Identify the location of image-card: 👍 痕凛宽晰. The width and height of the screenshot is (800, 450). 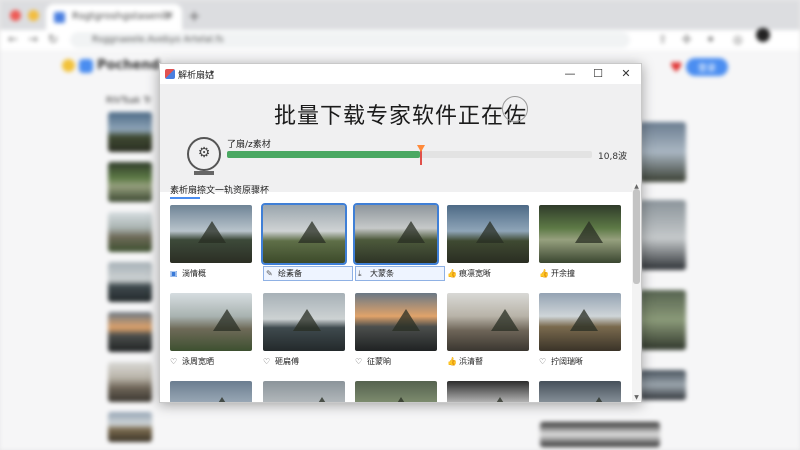
(488, 241).